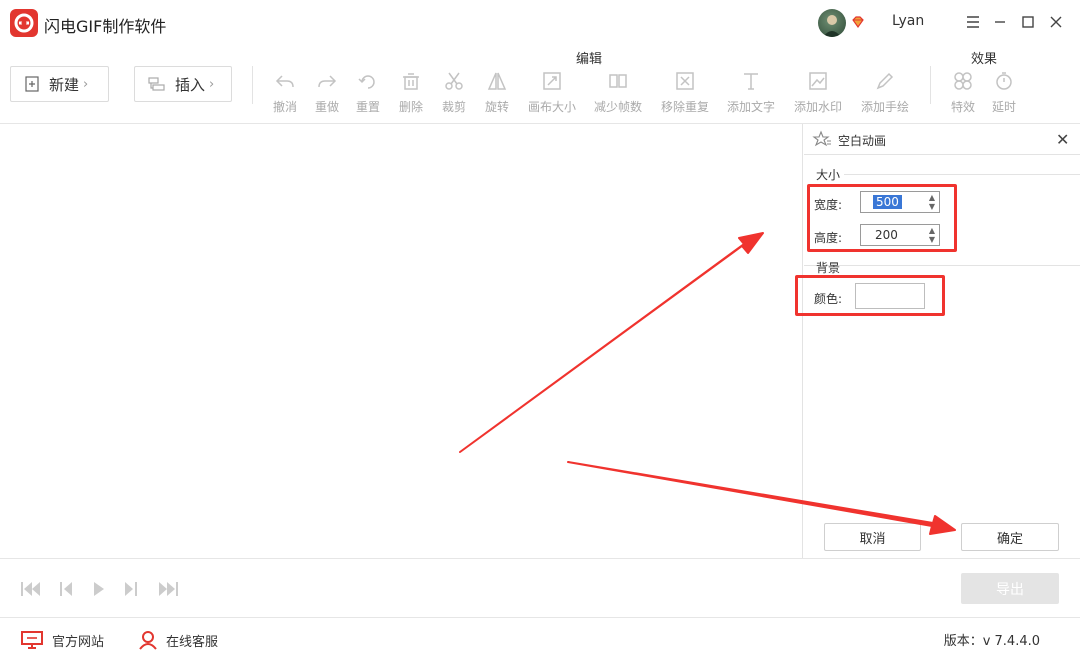  I want to click on official-website-link: 官方网站, so click(62, 640).